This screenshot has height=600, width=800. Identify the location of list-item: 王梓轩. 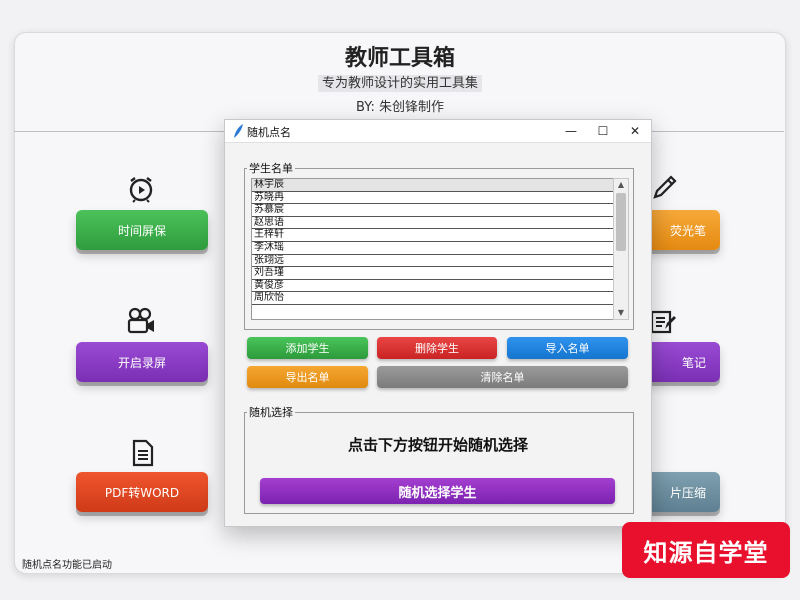
(433, 235).